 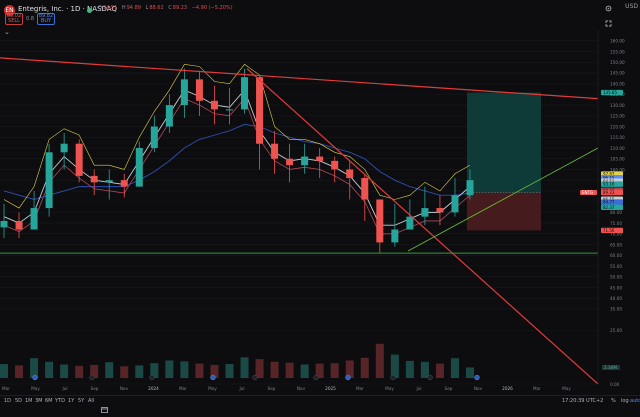 I want to click on percent-toggle: %, so click(x=613, y=401).